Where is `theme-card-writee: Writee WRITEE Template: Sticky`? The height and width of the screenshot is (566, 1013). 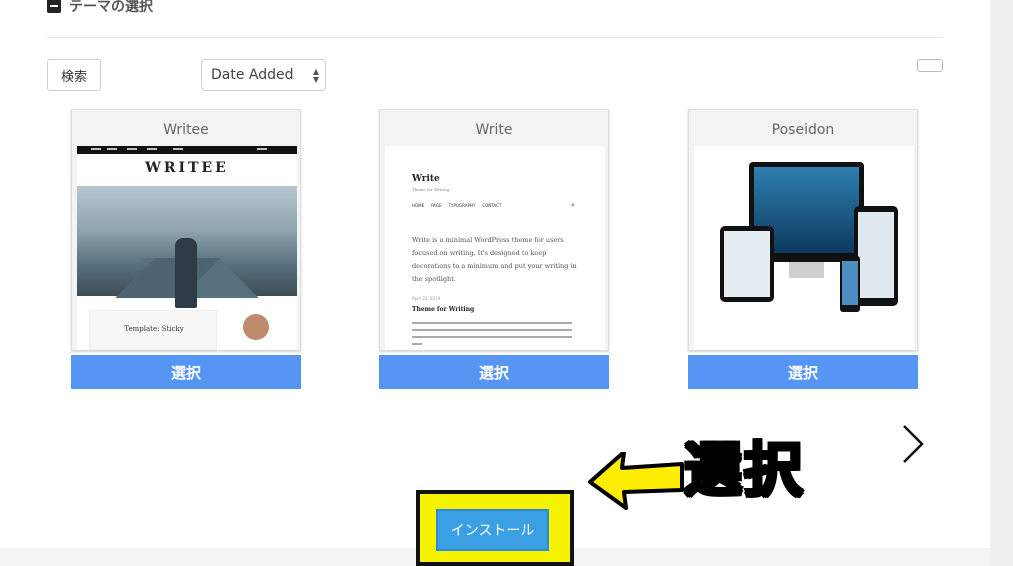 theme-card-writee: Writee WRITEE Template: Sticky is located at coordinates (186, 230).